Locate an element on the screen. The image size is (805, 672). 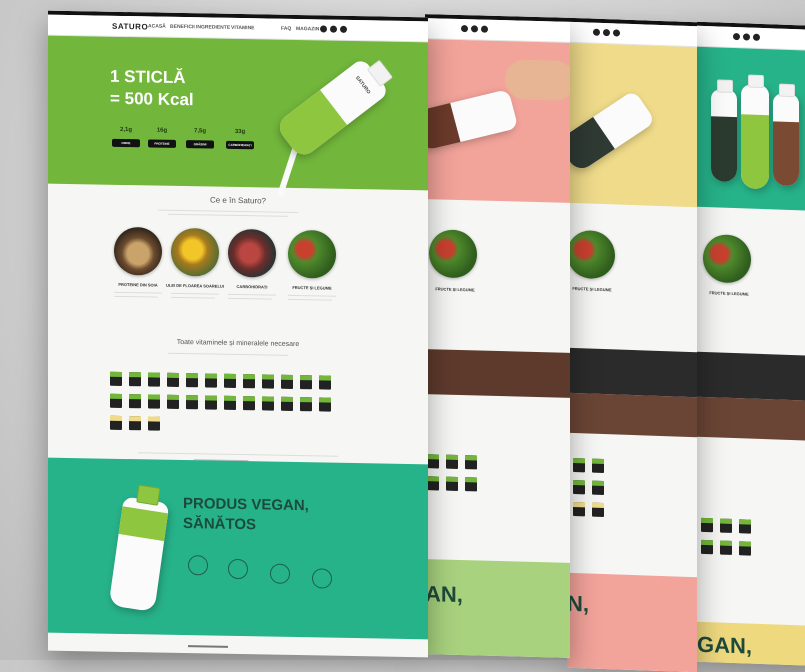
nav-item-benefits: BENEFICII is located at coordinates (182, 27).